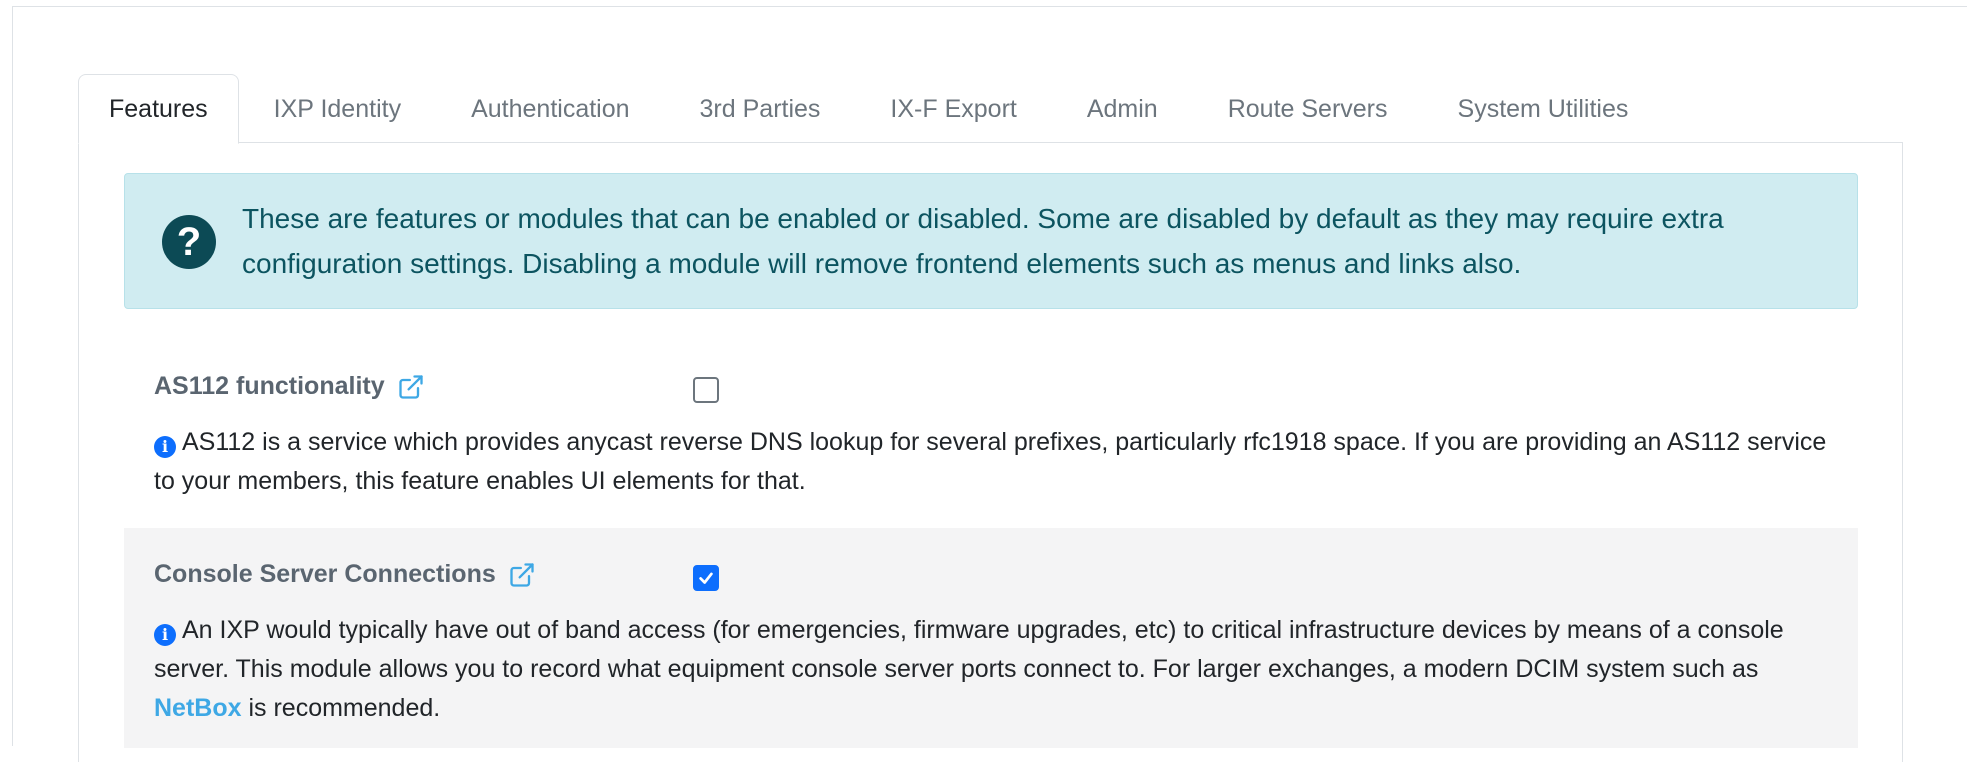 This screenshot has width=1967, height=762. What do you see at coordinates (325, 574) in the screenshot?
I see `feature-title-text: Console Server Connections` at bounding box center [325, 574].